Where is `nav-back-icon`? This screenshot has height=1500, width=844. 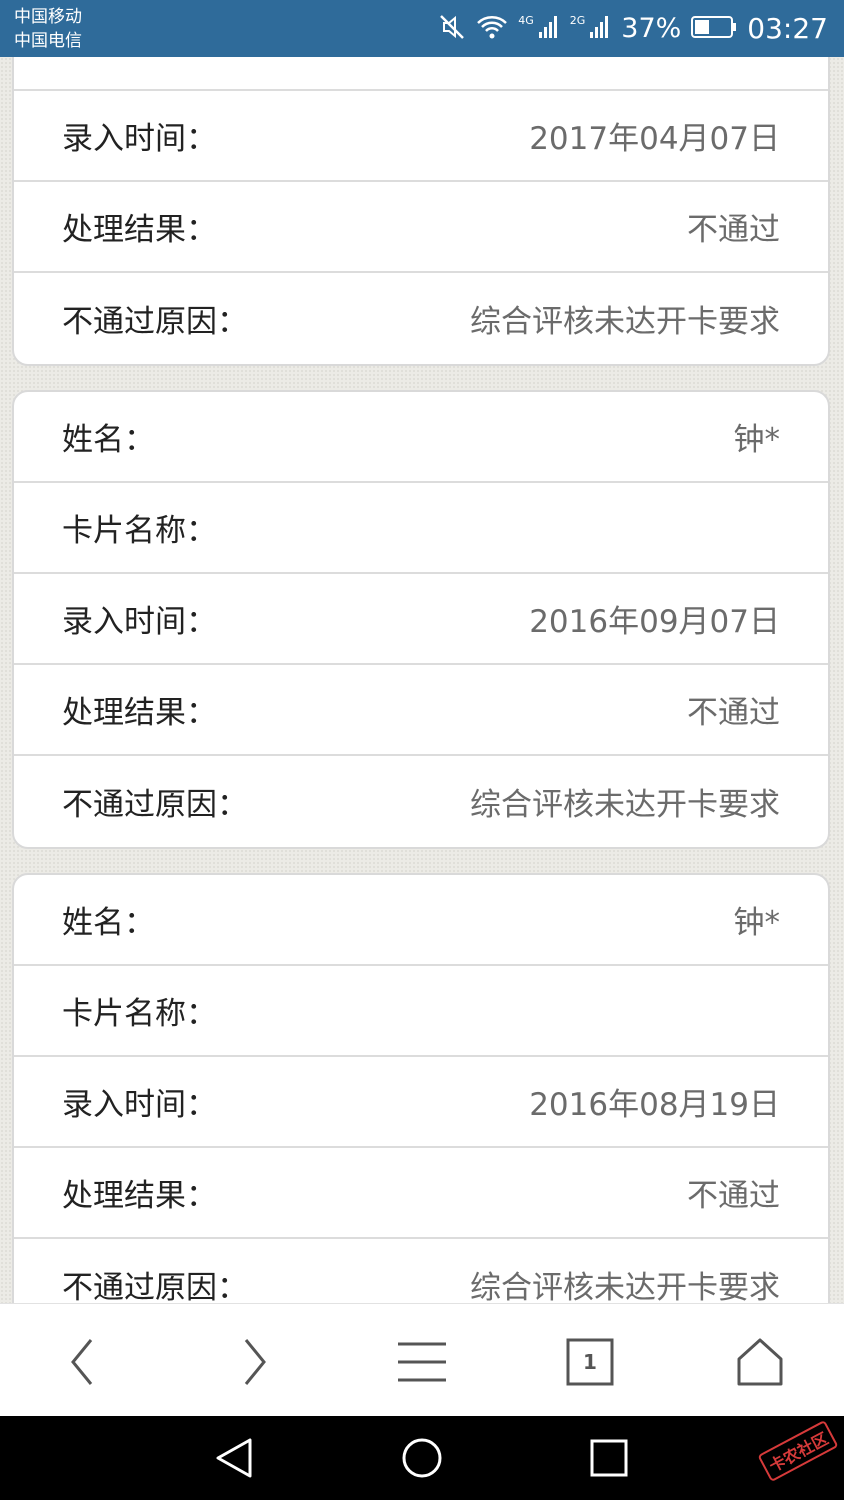 nav-back-icon is located at coordinates (234, 1458).